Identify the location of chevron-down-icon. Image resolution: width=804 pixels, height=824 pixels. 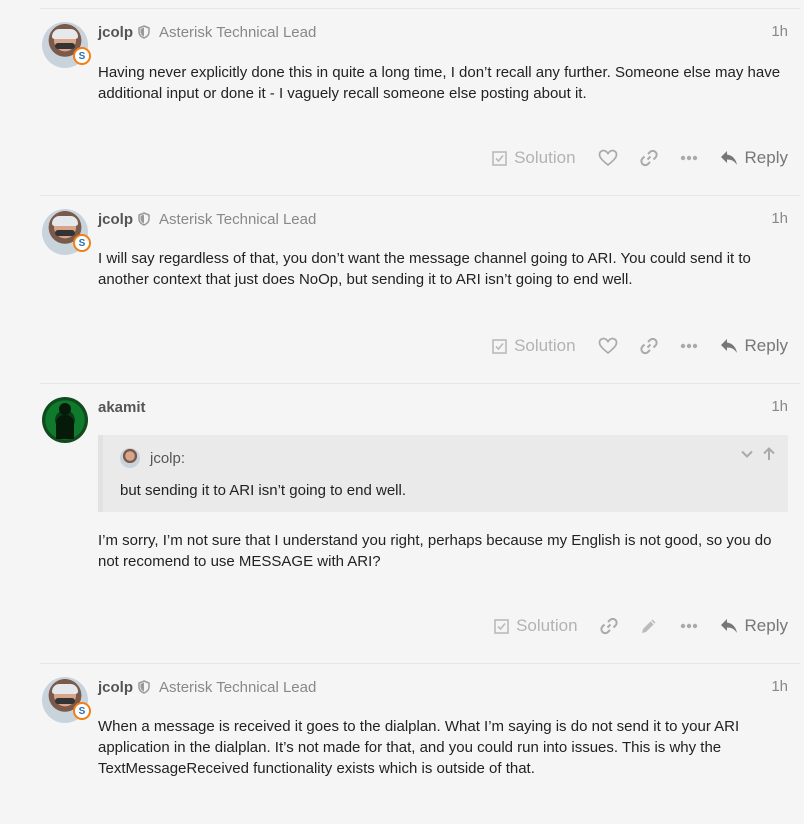
(747, 454).